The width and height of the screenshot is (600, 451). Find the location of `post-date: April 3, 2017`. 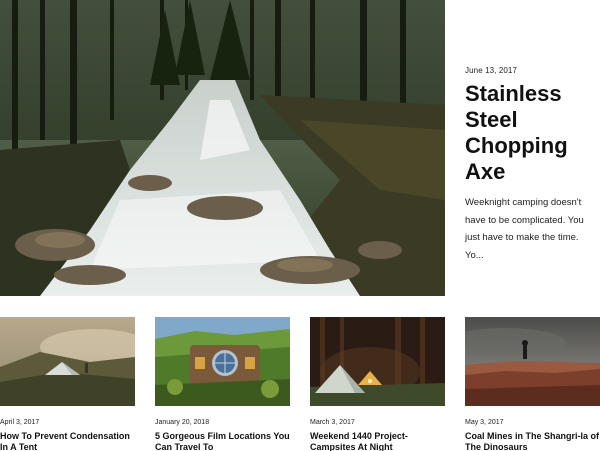

post-date: April 3, 2017 is located at coordinates (20, 422).